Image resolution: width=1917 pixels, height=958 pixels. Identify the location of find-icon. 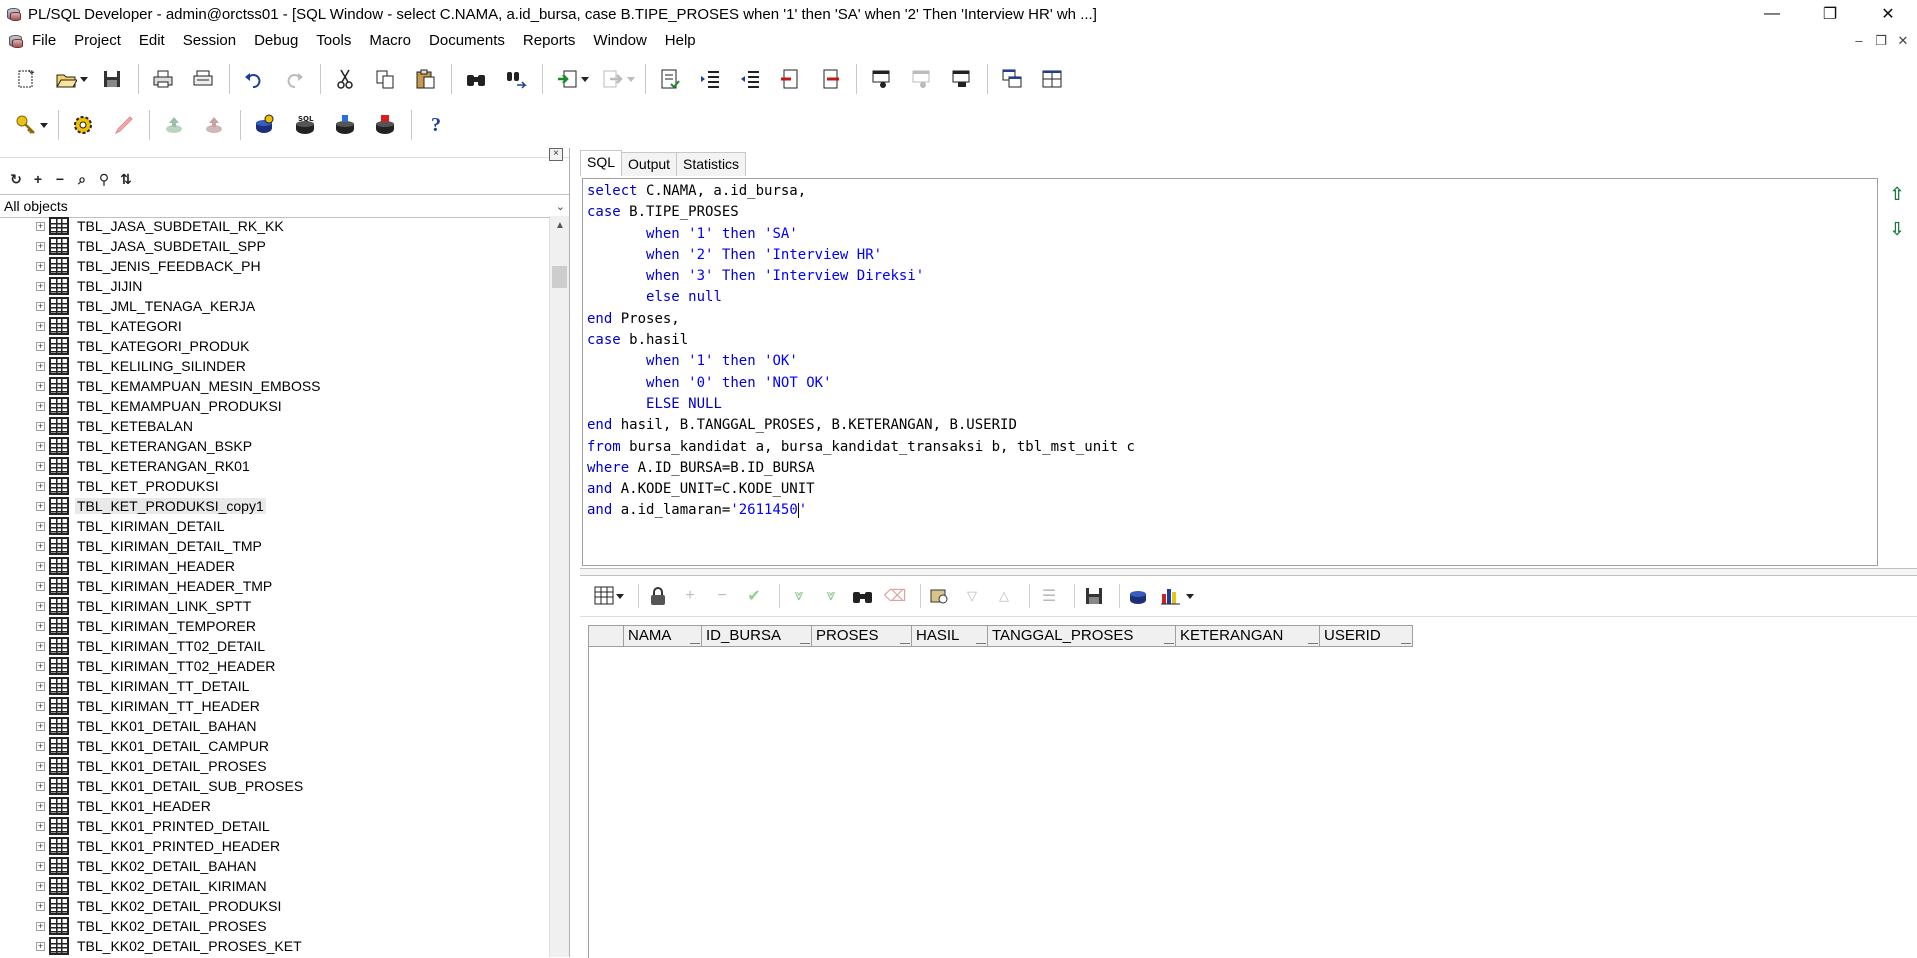
(476, 79).